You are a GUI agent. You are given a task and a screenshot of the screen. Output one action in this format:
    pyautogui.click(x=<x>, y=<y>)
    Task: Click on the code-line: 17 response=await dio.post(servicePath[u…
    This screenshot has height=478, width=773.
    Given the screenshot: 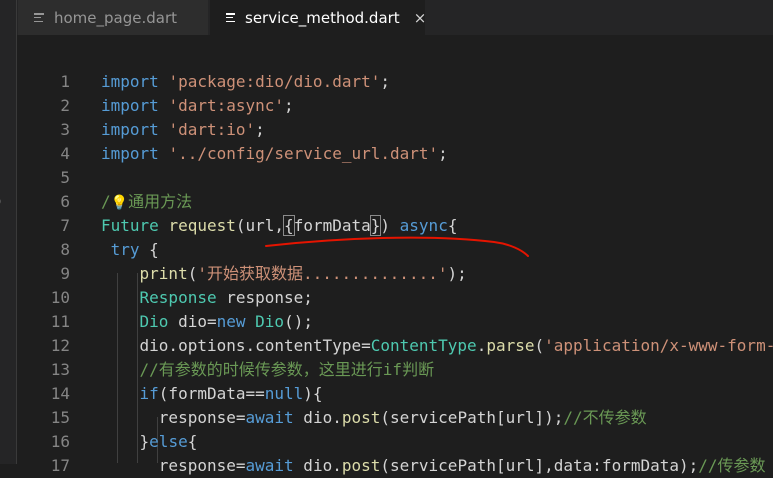 What is the action you would take?
    pyautogui.click(x=394, y=466)
    